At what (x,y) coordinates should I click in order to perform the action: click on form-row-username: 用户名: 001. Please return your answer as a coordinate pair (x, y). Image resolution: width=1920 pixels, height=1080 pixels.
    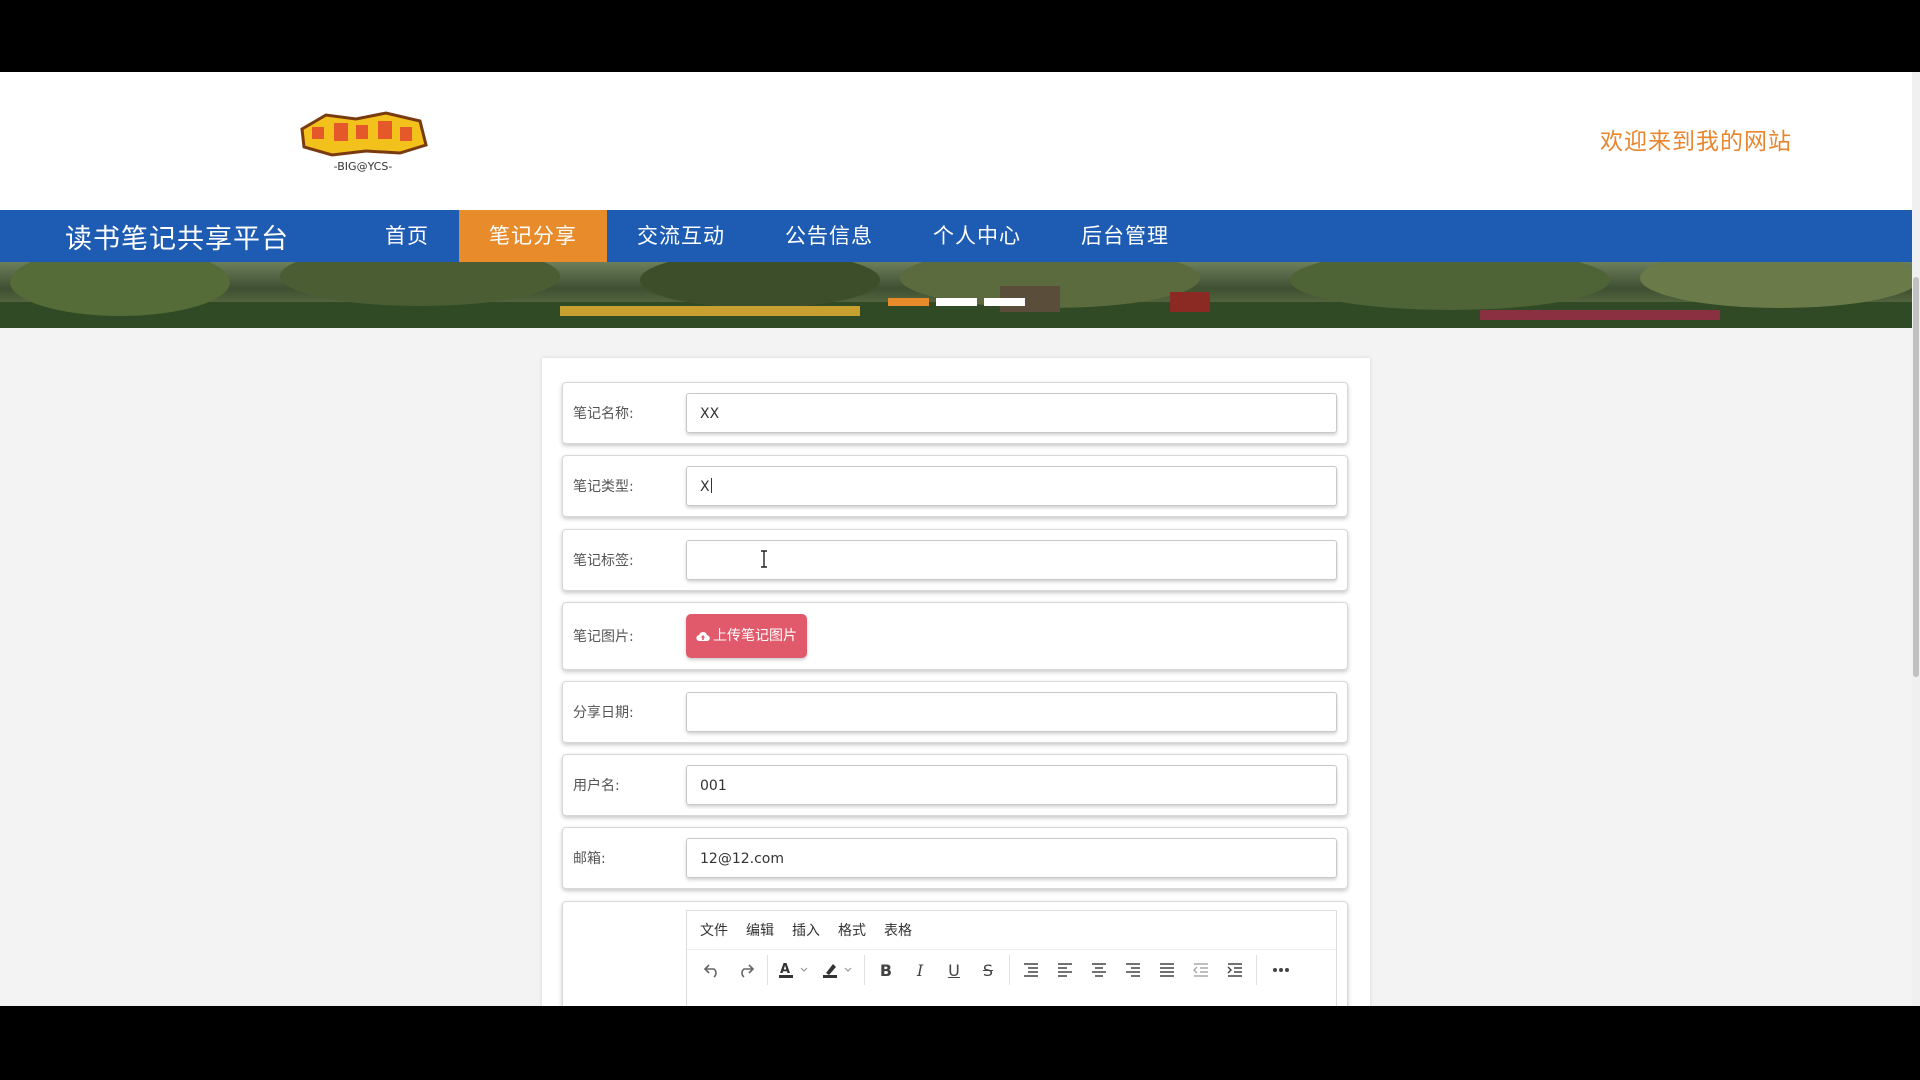
    Looking at the image, I should click on (955, 785).